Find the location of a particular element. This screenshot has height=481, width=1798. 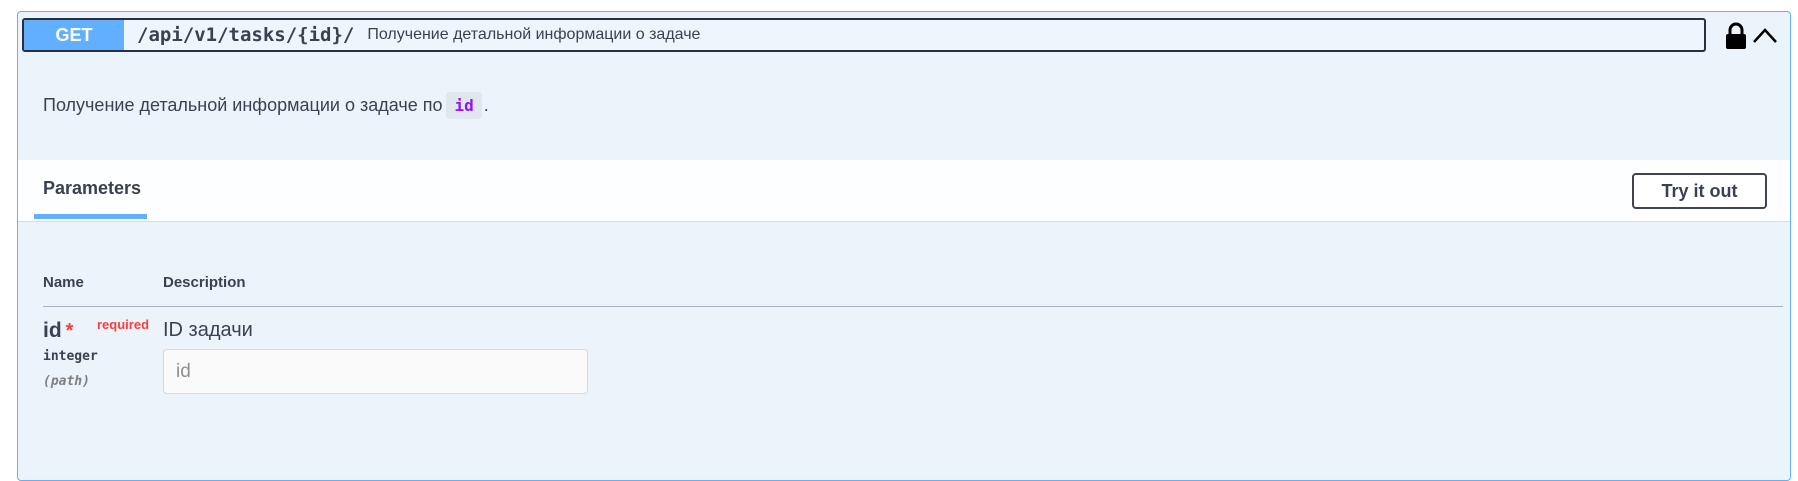

table-header-divider is located at coordinates (913, 306).